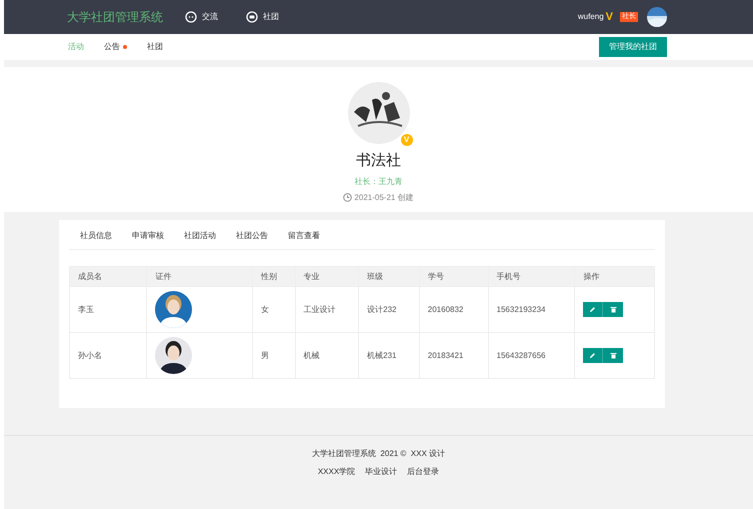  What do you see at coordinates (264, 309) in the screenshot?
I see `table-cell: 女` at bounding box center [264, 309].